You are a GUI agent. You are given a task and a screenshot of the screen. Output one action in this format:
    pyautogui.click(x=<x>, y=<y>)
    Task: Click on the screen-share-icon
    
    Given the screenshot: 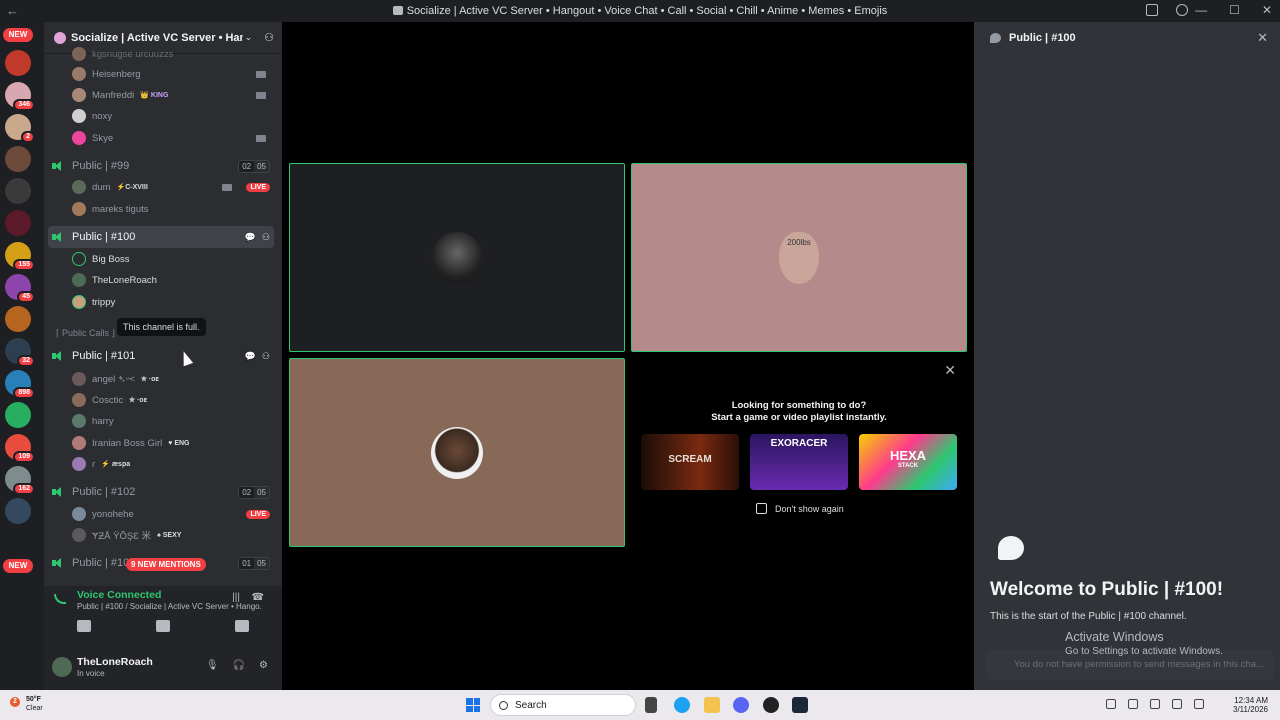 What is the action you would take?
    pyautogui.click(x=162, y=626)
    